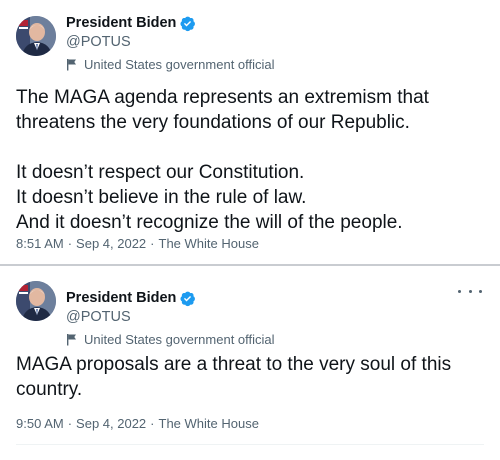 The width and height of the screenshot is (500, 460). Describe the element at coordinates (40, 423) in the screenshot. I see `tweet-time: 9:50 AM` at that location.